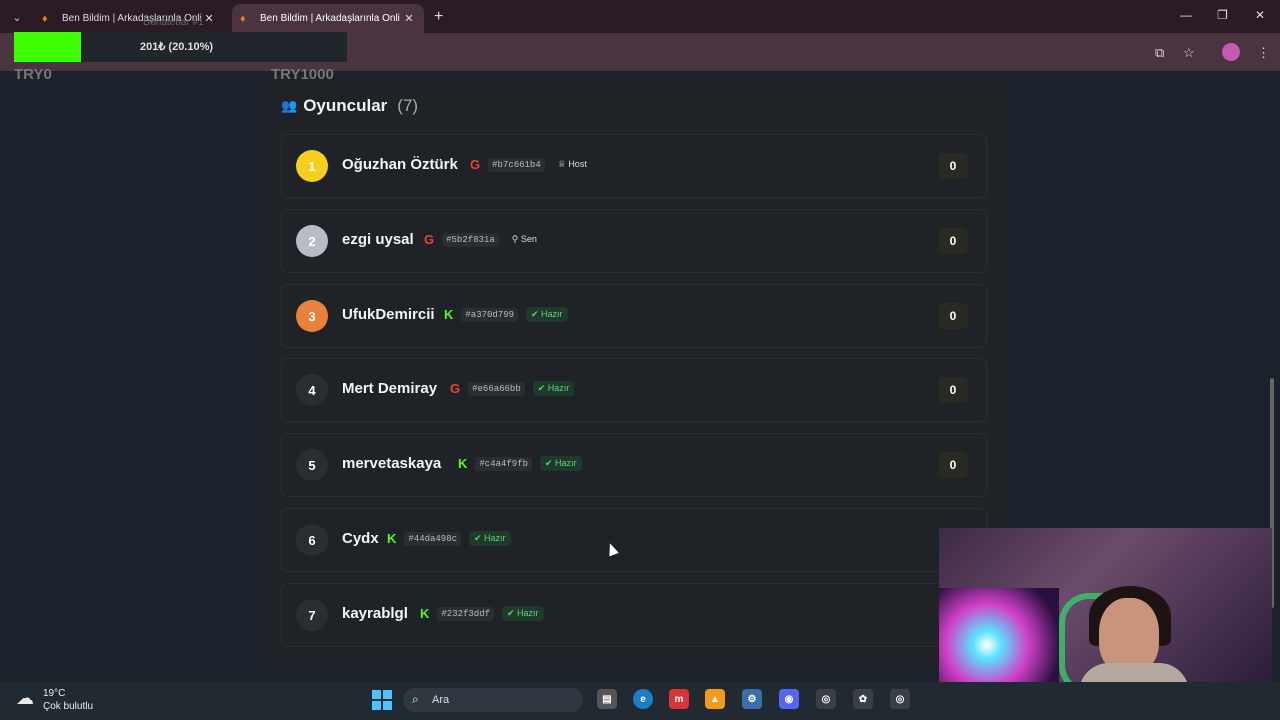 The height and width of the screenshot is (720, 1280). Describe the element at coordinates (826, 699) in the screenshot. I see `chrome-icon: ◎` at that location.